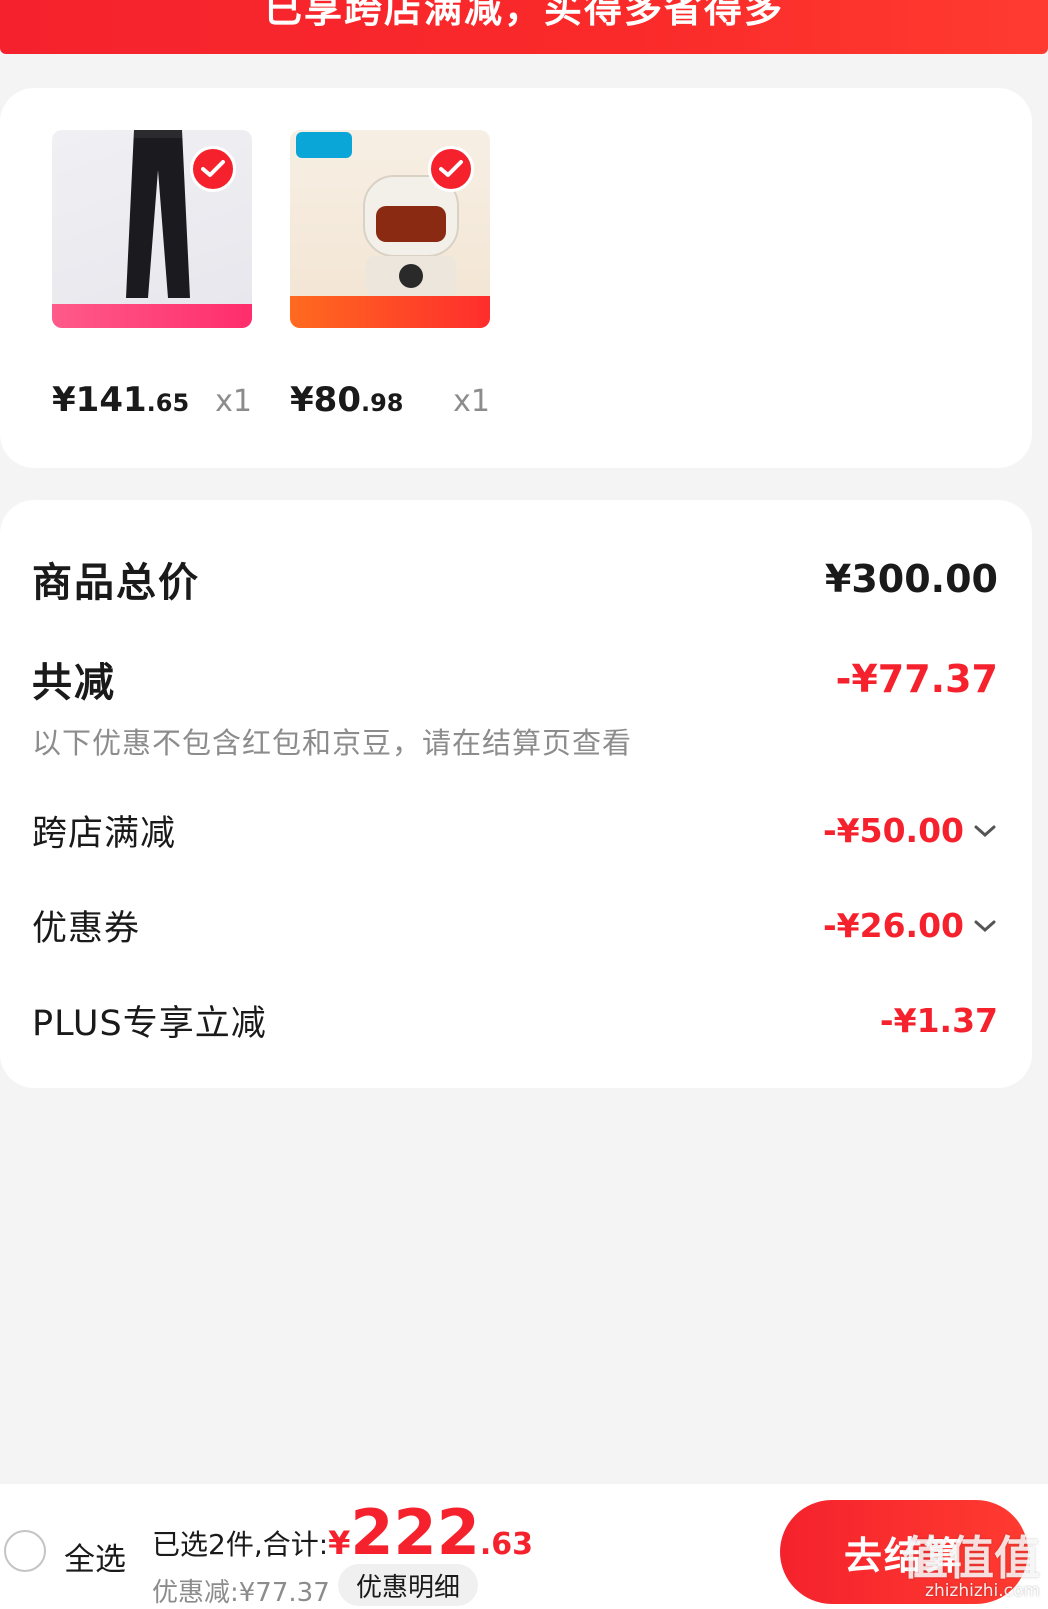 This screenshot has height=1609, width=1048. Describe the element at coordinates (515, 579) in the screenshot. I see `total-price-row: 商品总价 ¥300.00` at that location.